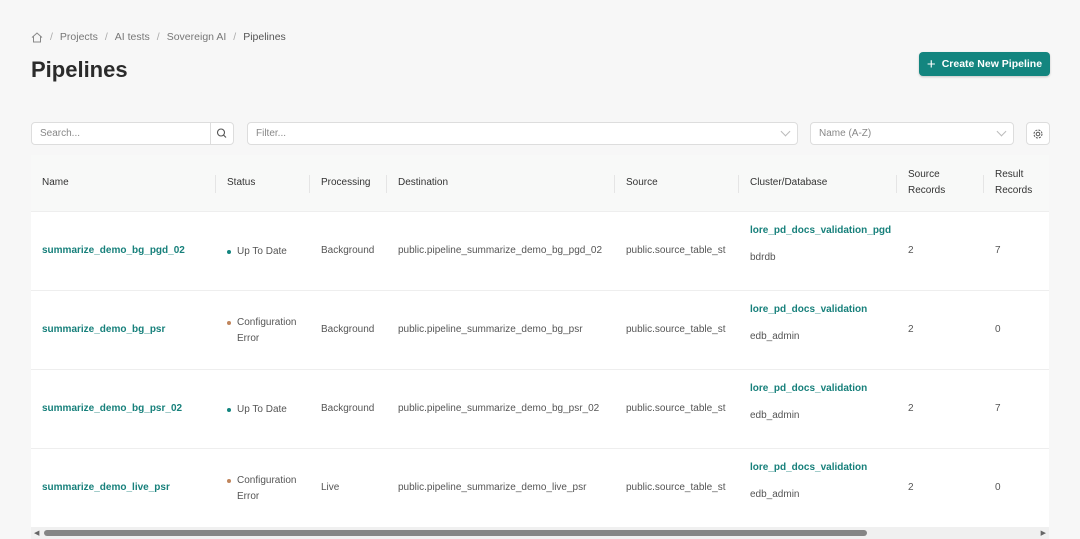  I want to click on search-icon, so click(221, 133).